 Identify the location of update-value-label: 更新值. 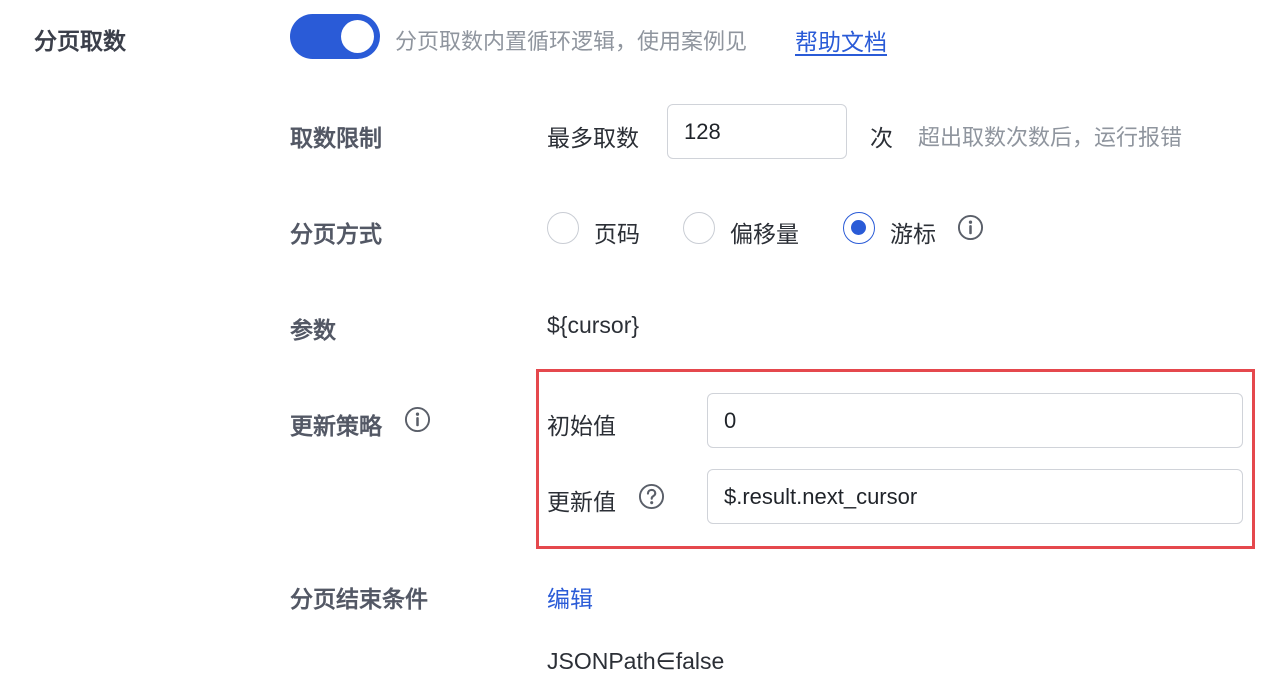
(581, 503).